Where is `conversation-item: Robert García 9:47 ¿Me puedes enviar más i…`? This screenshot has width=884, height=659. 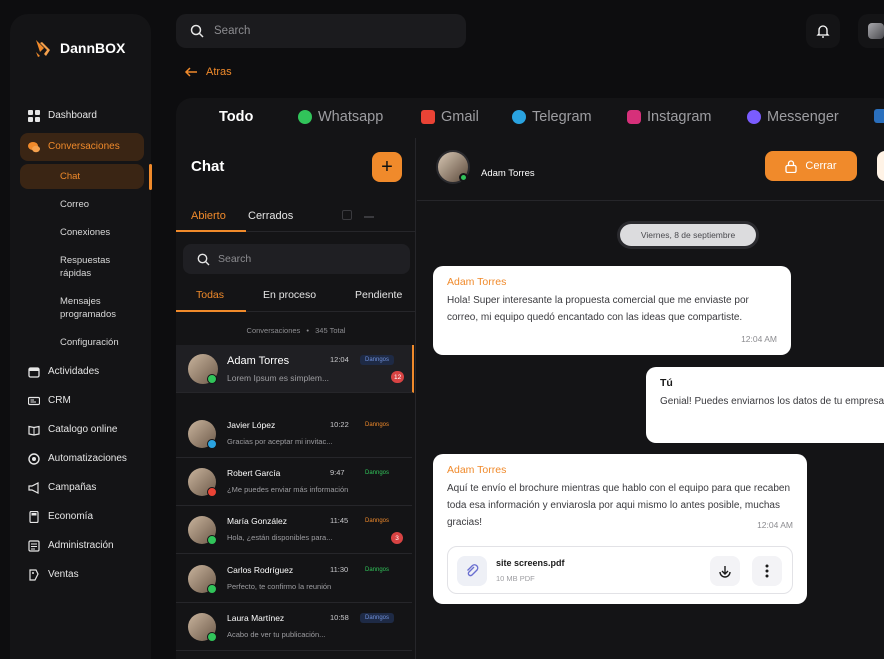
conversation-item: Robert García 9:47 ¿Me puedes enviar más i… is located at coordinates (294, 482).